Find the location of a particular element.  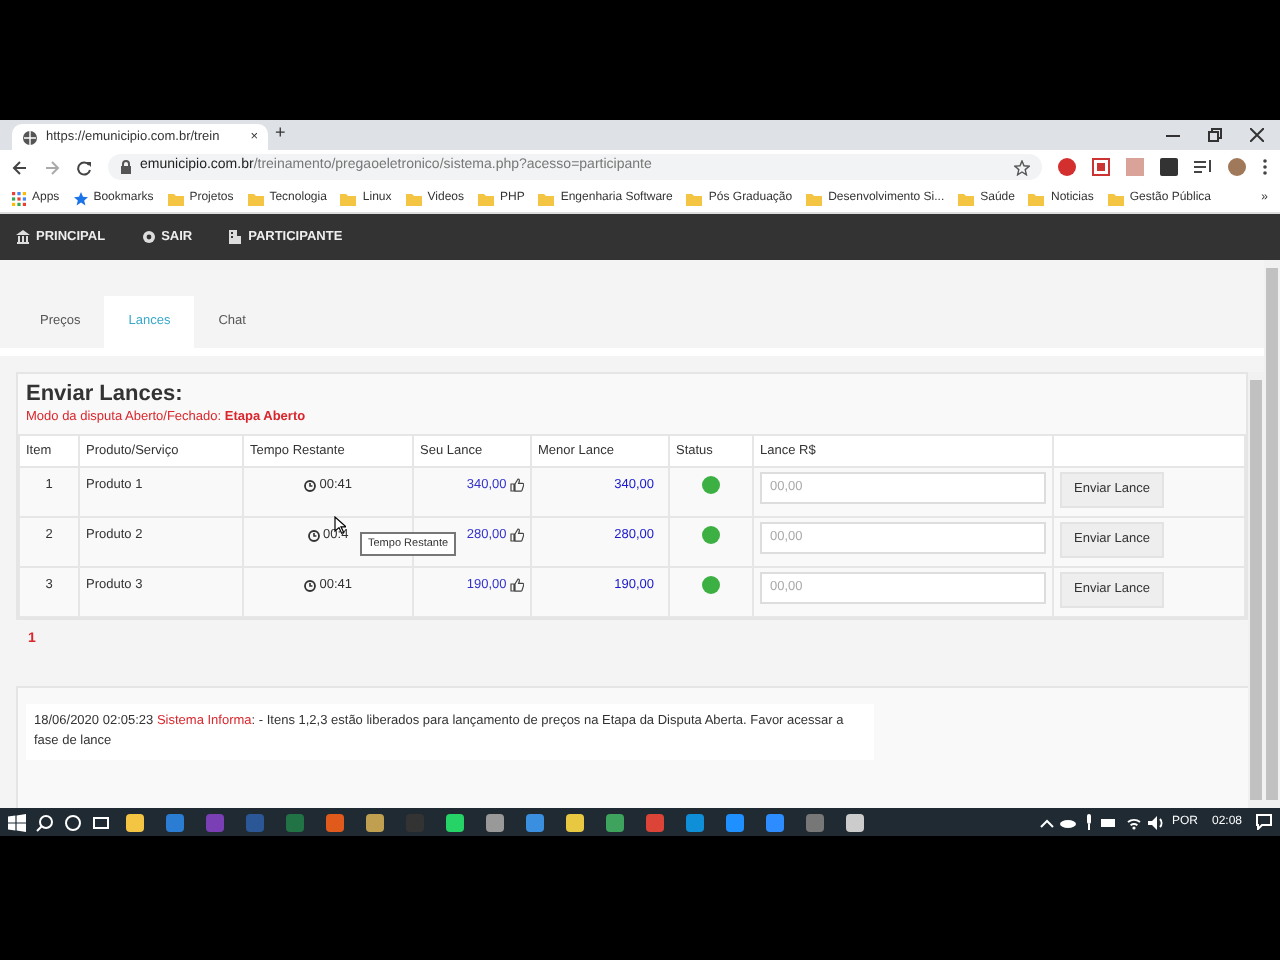

wifi-icon is located at coordinates (1133, 822).